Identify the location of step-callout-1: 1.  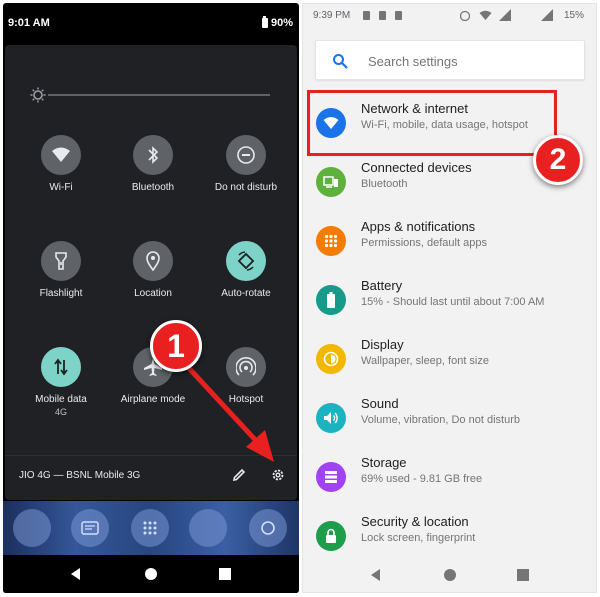
(176, 346).